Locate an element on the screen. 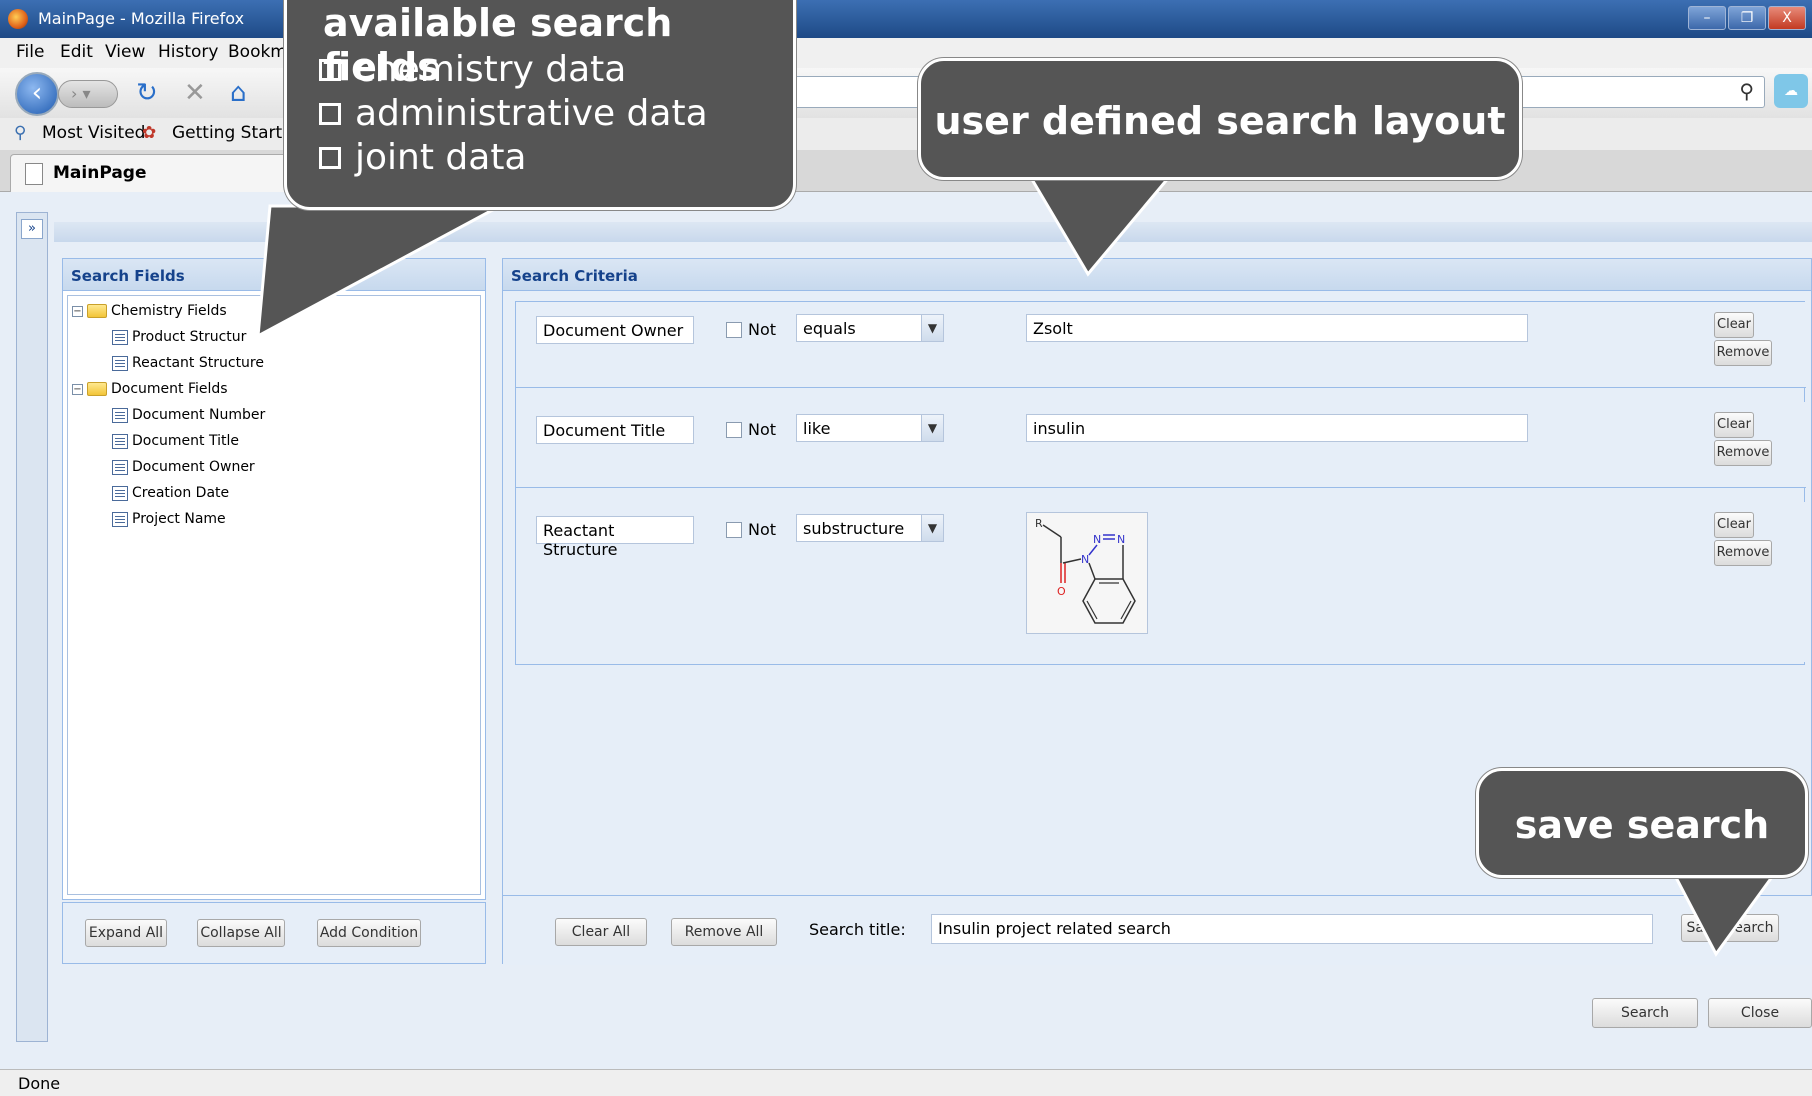 This screenshot has width=1812, height=1096. remove-all-button: Remove All is located at coordinates (724, 932).